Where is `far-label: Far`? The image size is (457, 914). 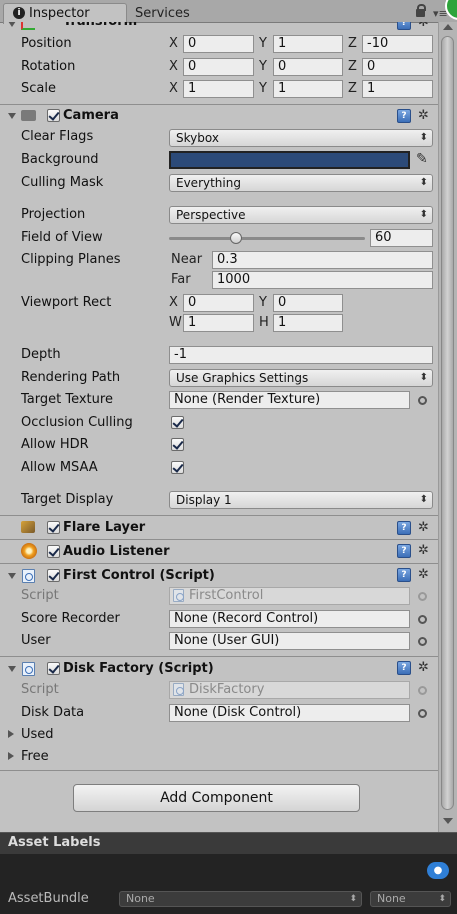
far-label: Far is located at coordinates (181, 280).